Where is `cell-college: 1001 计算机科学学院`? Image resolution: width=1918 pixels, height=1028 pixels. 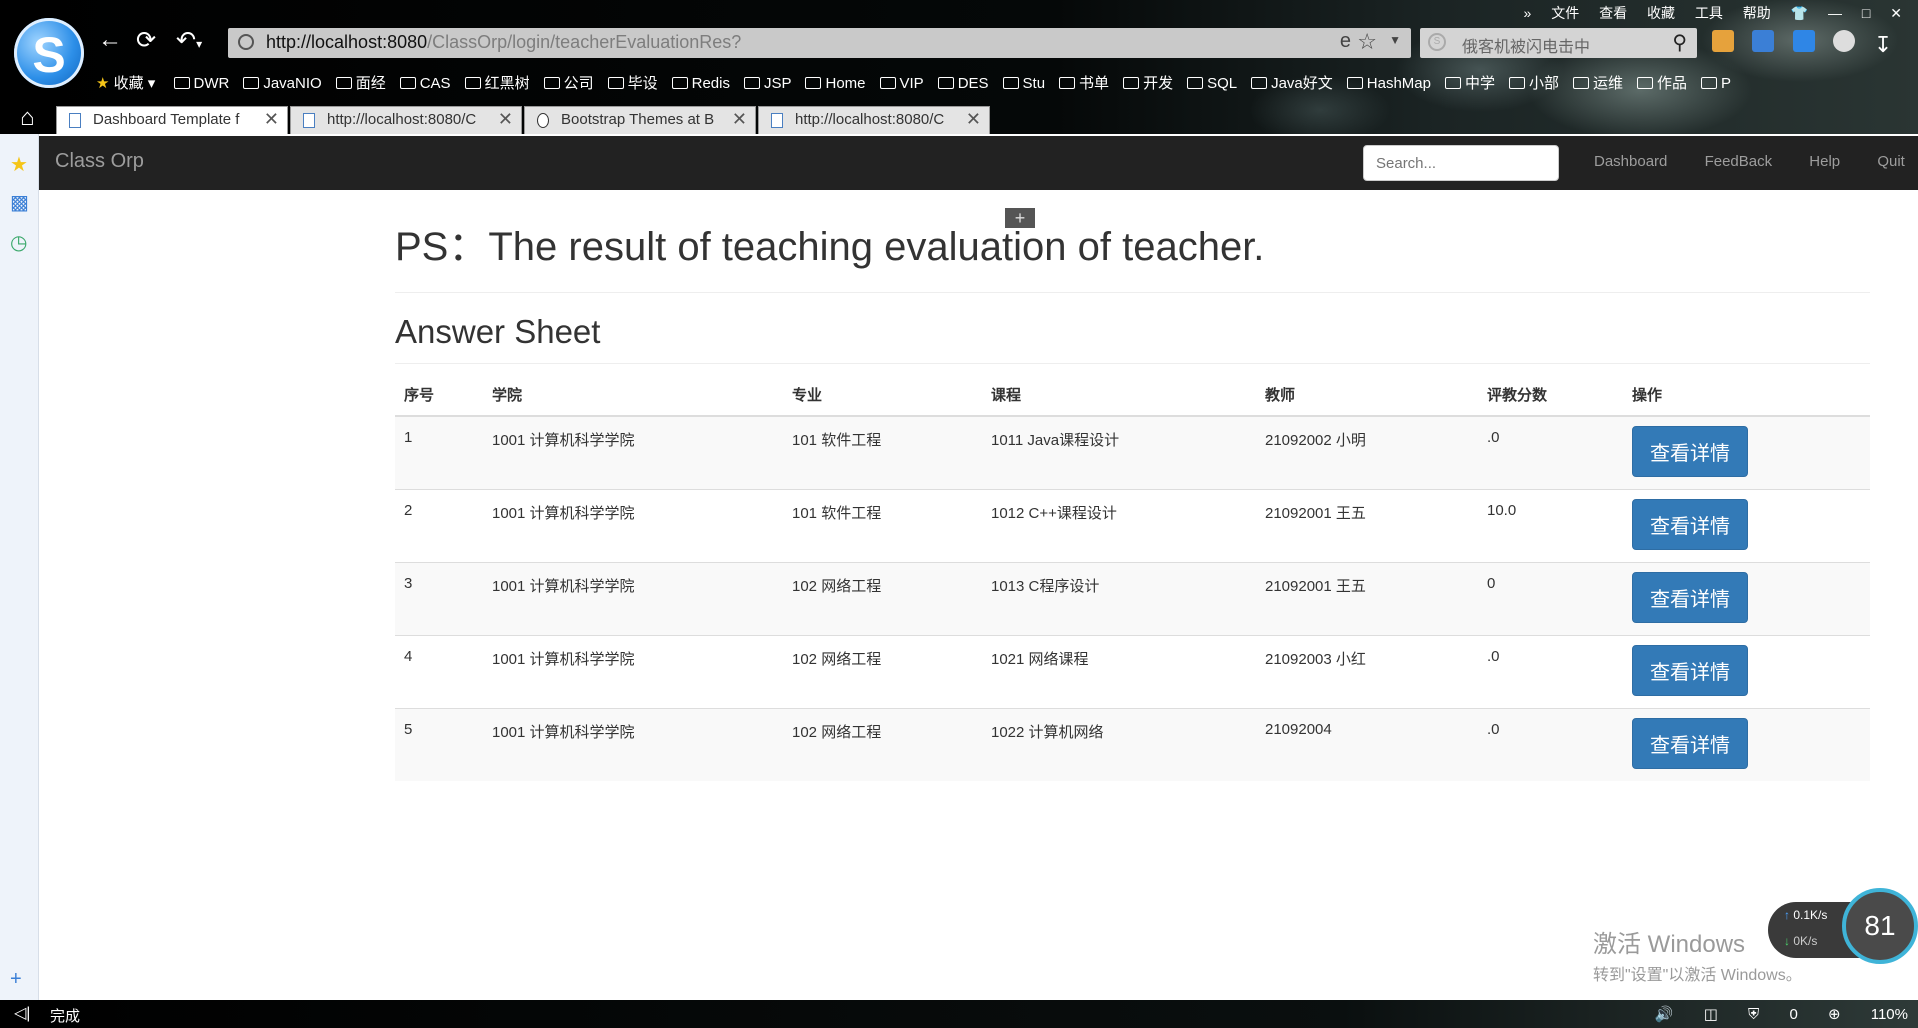
cell-college: 1001 计算机科学学院 is located at coordinates (633, 672).